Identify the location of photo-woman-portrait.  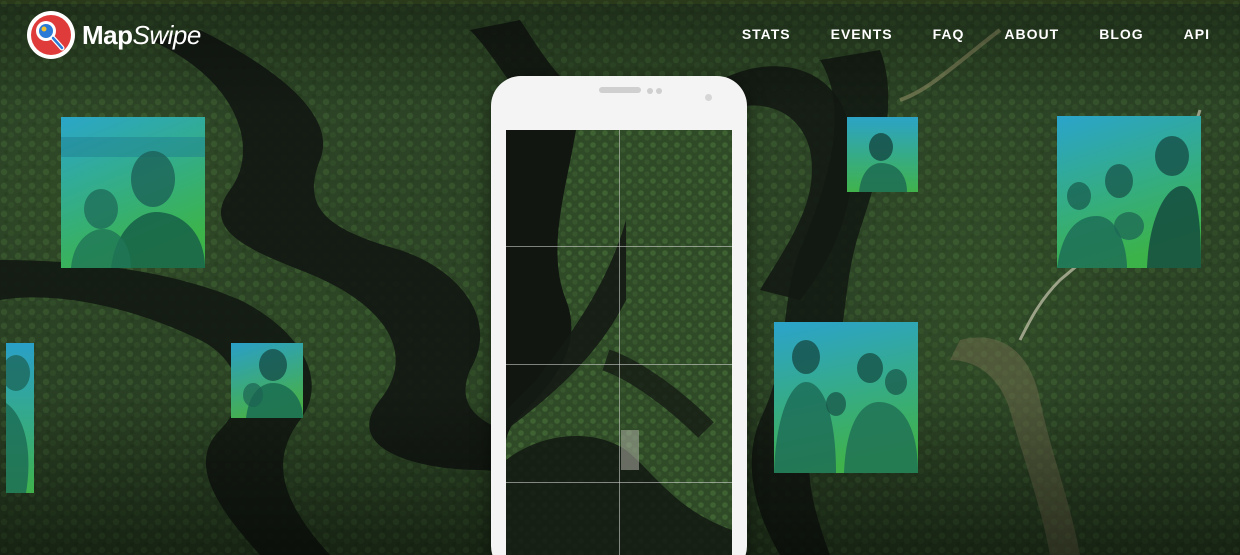
(267, 380).